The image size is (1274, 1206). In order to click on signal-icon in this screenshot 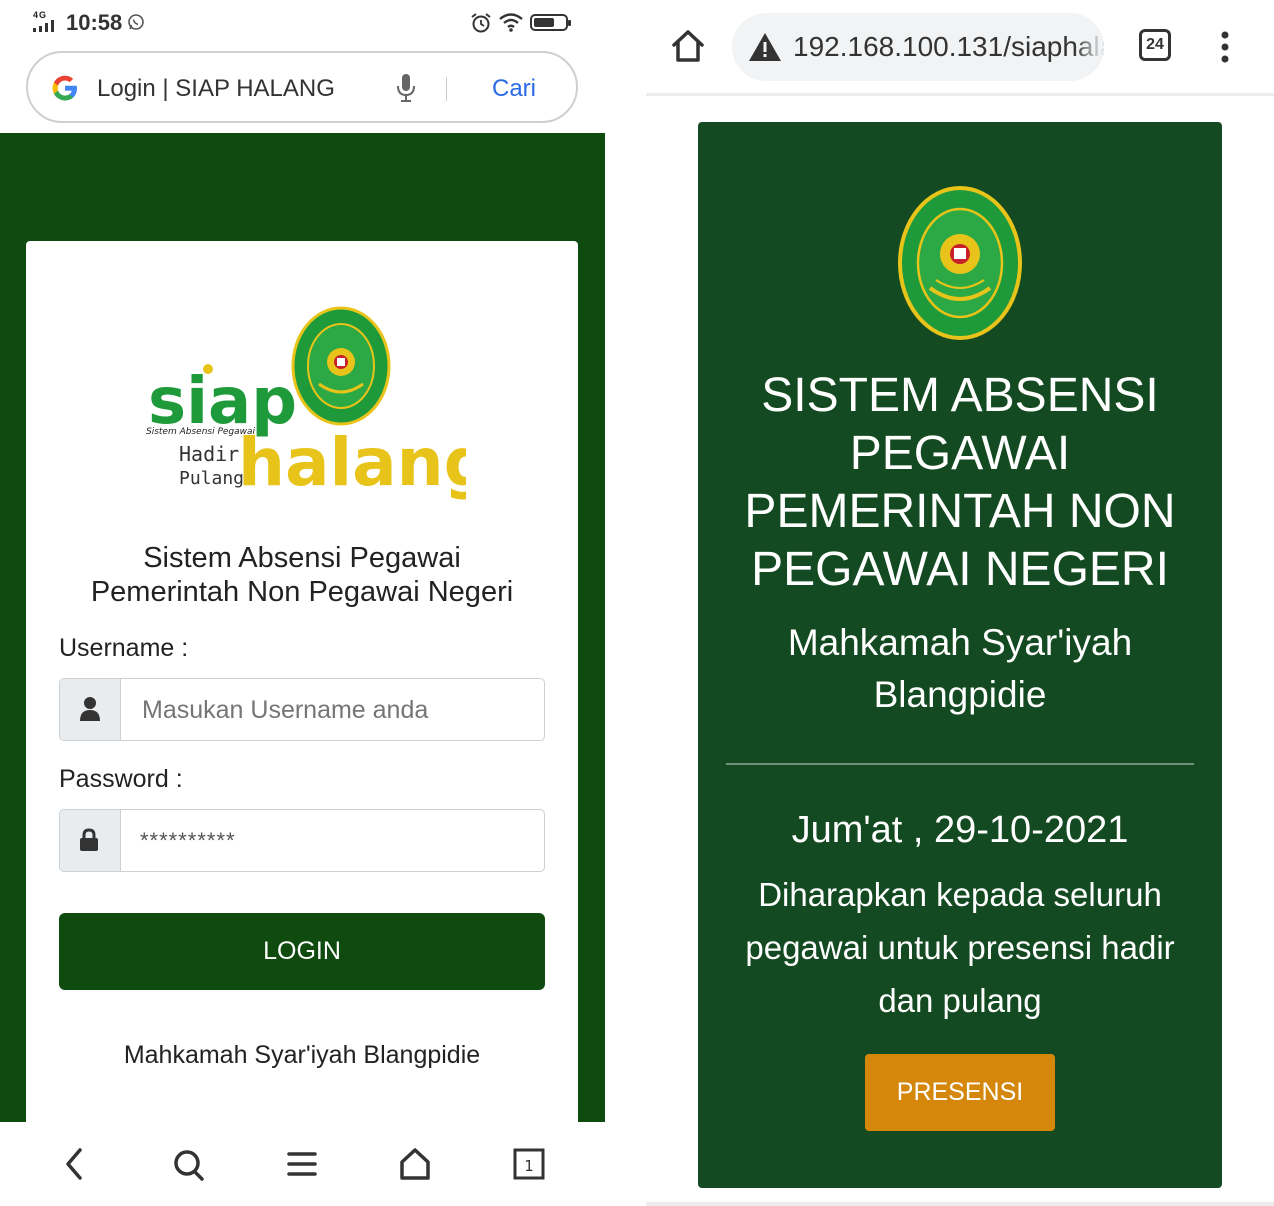, I will do `click(43, 26)`.